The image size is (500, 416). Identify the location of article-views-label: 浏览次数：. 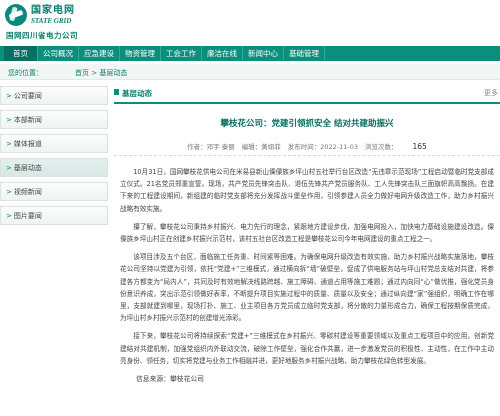
(381, 147).